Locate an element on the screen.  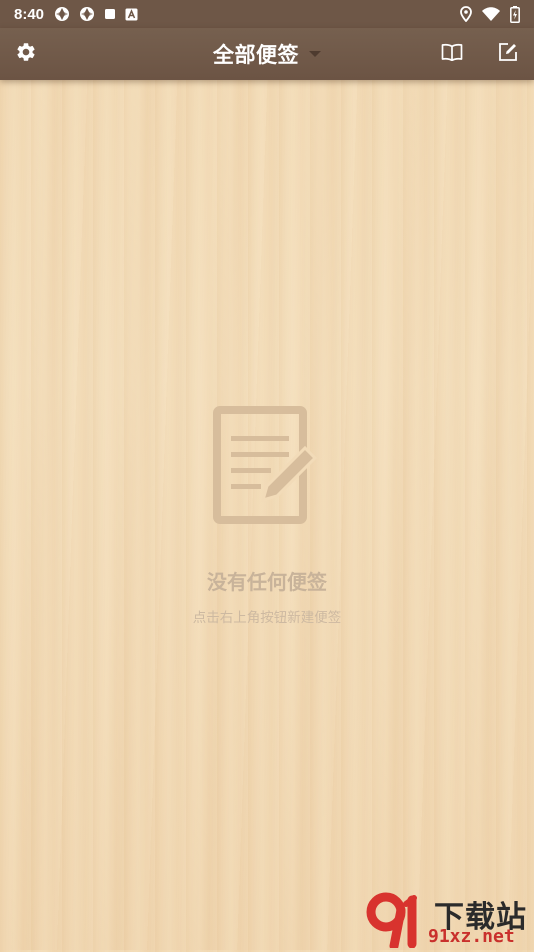
watermark-url: 91xz.net is located at coordinates (471, 936).